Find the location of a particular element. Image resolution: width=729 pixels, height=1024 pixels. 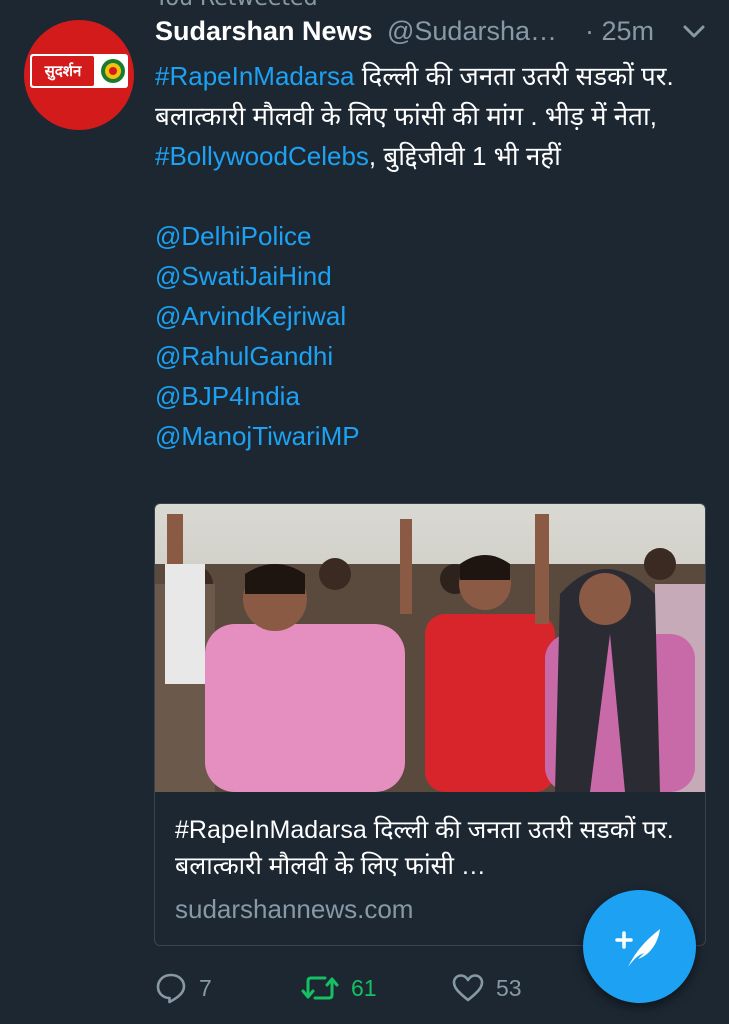

logo-text: सुदर्शन is located at coordinates (63, 71).